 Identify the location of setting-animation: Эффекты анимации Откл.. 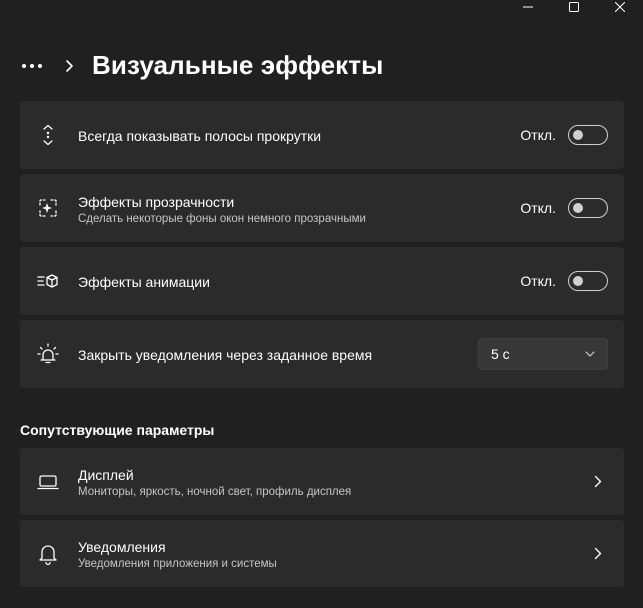
(322, 281).